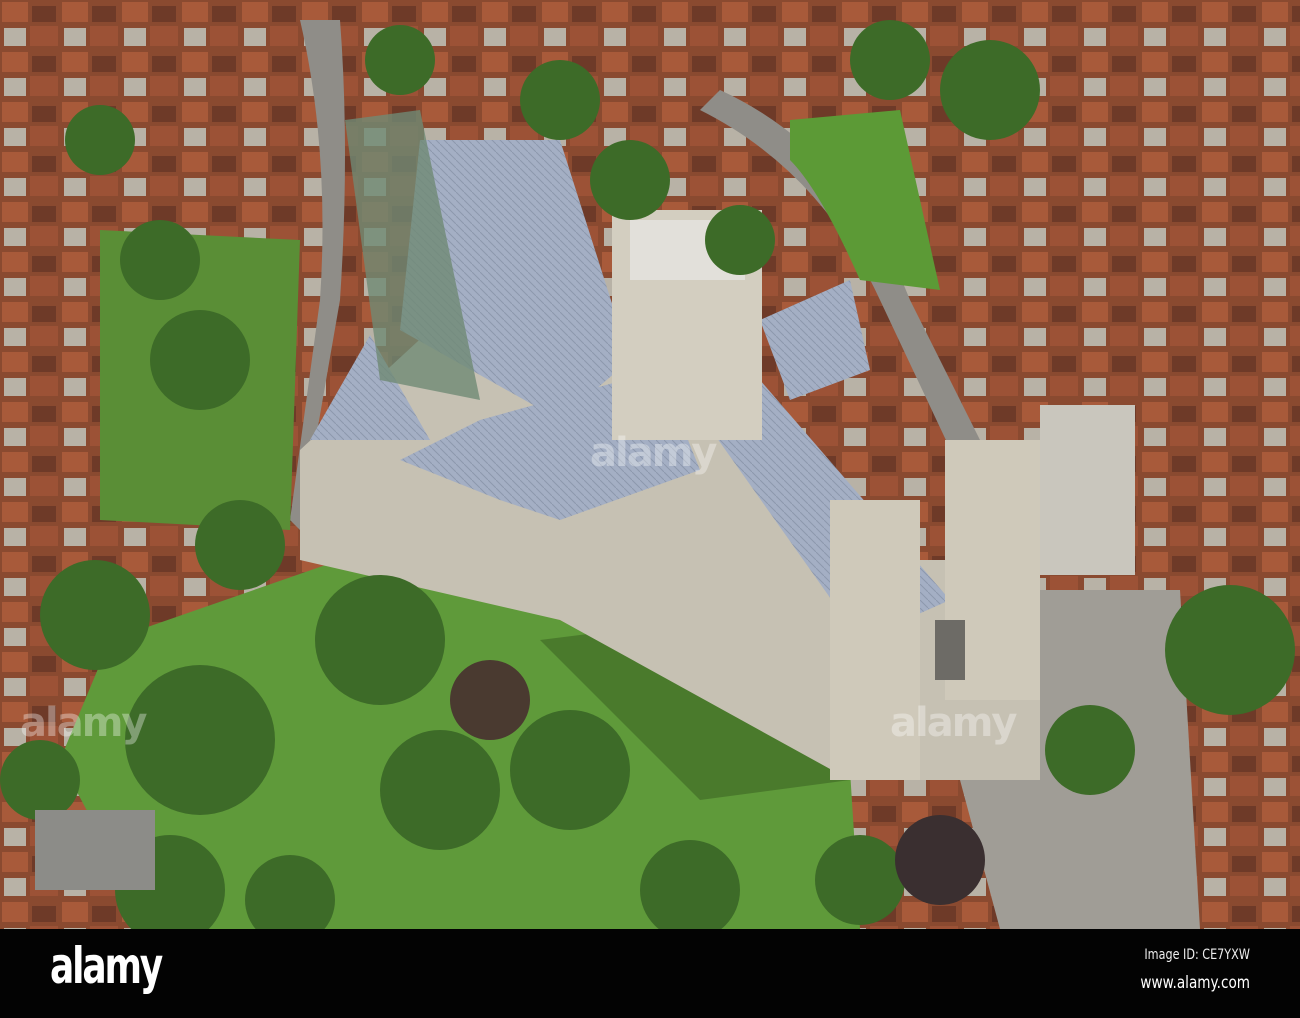 The height and width of the screenshot is (1018, 1300). What do you see at coordinates (106, 966) in the screenshot?
I see `alamy-logo: alamy` at bounding box center [106, 966].